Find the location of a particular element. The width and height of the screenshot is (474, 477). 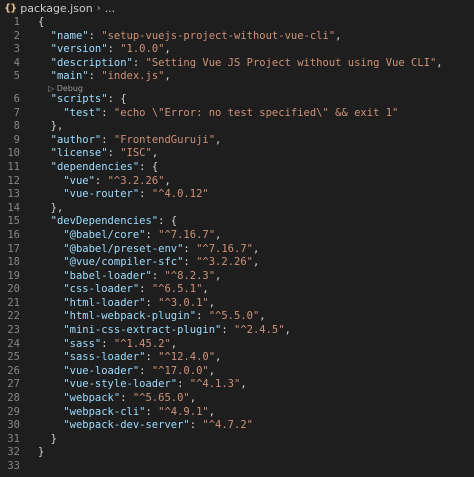

json-key: "test" is located at coordinates (82, 112).